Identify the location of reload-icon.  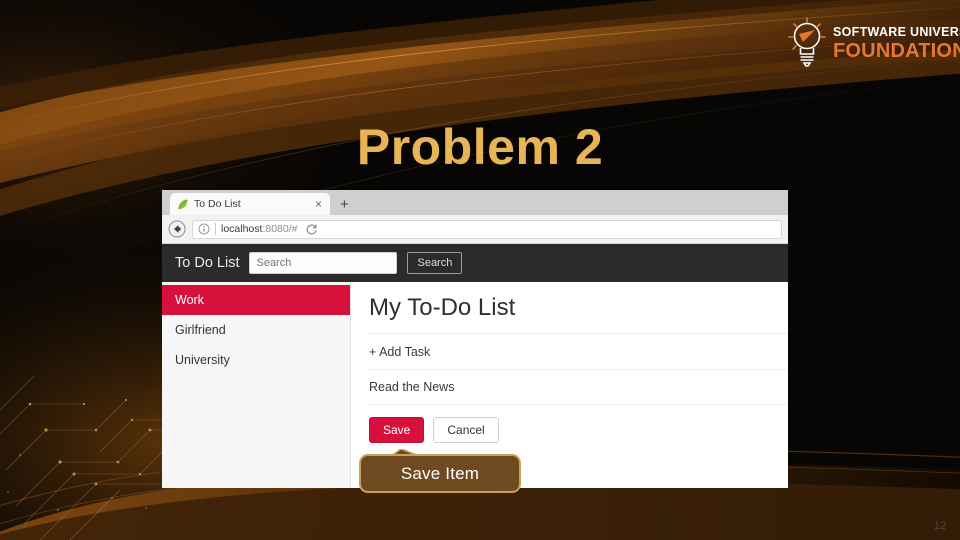
(312, 229).